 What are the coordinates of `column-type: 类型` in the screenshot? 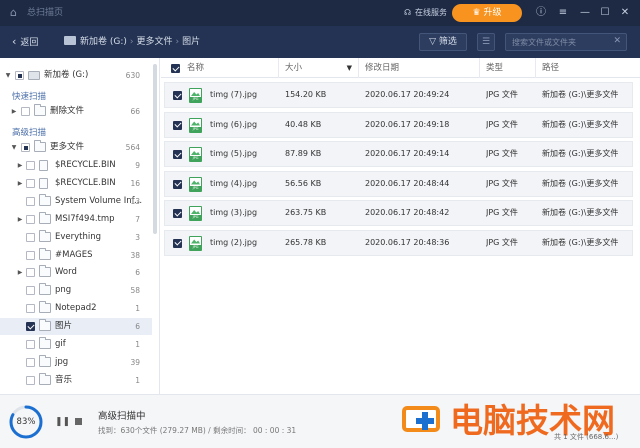 It's located at (507, 68).